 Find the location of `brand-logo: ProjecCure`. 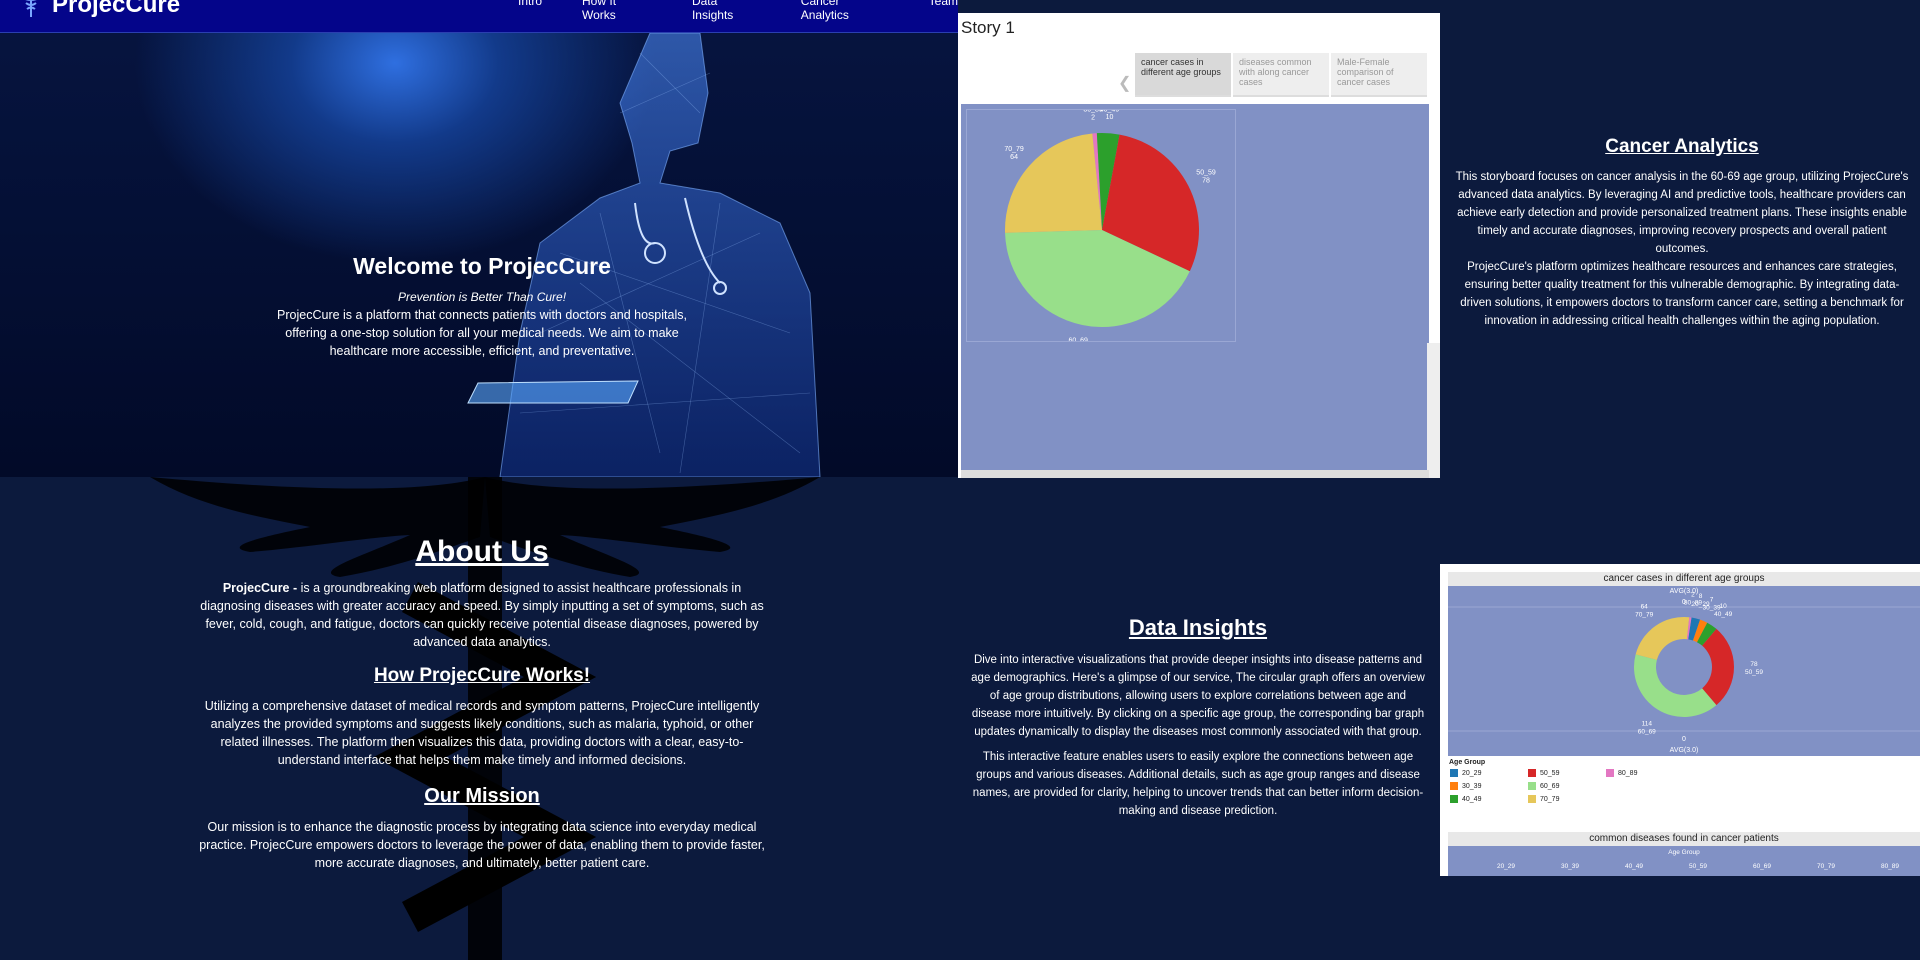

brand-logo: ProjecCure is located at coordinates (99, 9).